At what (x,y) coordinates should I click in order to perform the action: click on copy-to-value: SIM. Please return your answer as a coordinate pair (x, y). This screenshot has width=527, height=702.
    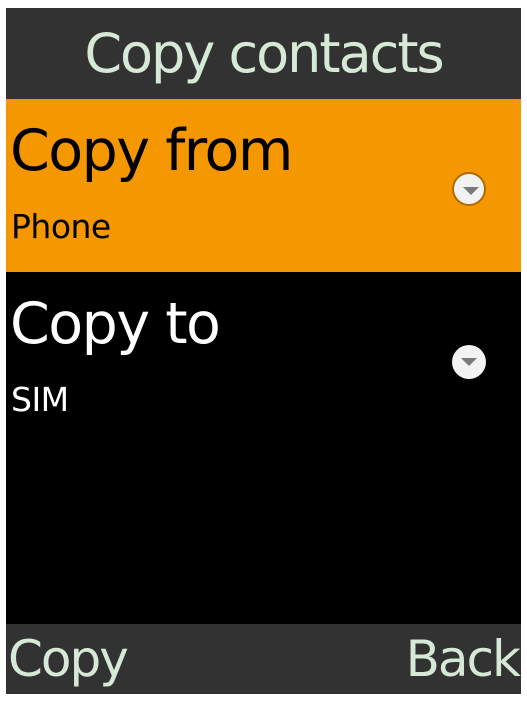
    Looking at the image, I should click on (40, 399).